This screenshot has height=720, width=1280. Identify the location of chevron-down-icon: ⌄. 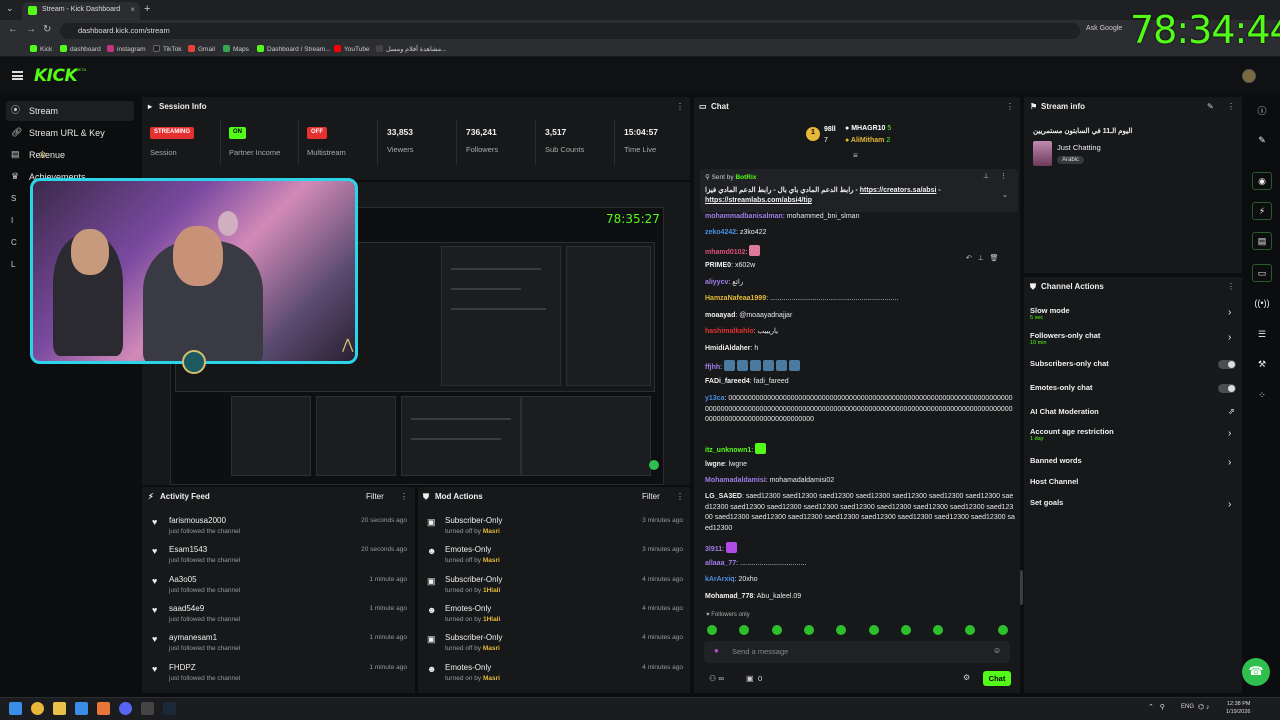
(1005, 195).